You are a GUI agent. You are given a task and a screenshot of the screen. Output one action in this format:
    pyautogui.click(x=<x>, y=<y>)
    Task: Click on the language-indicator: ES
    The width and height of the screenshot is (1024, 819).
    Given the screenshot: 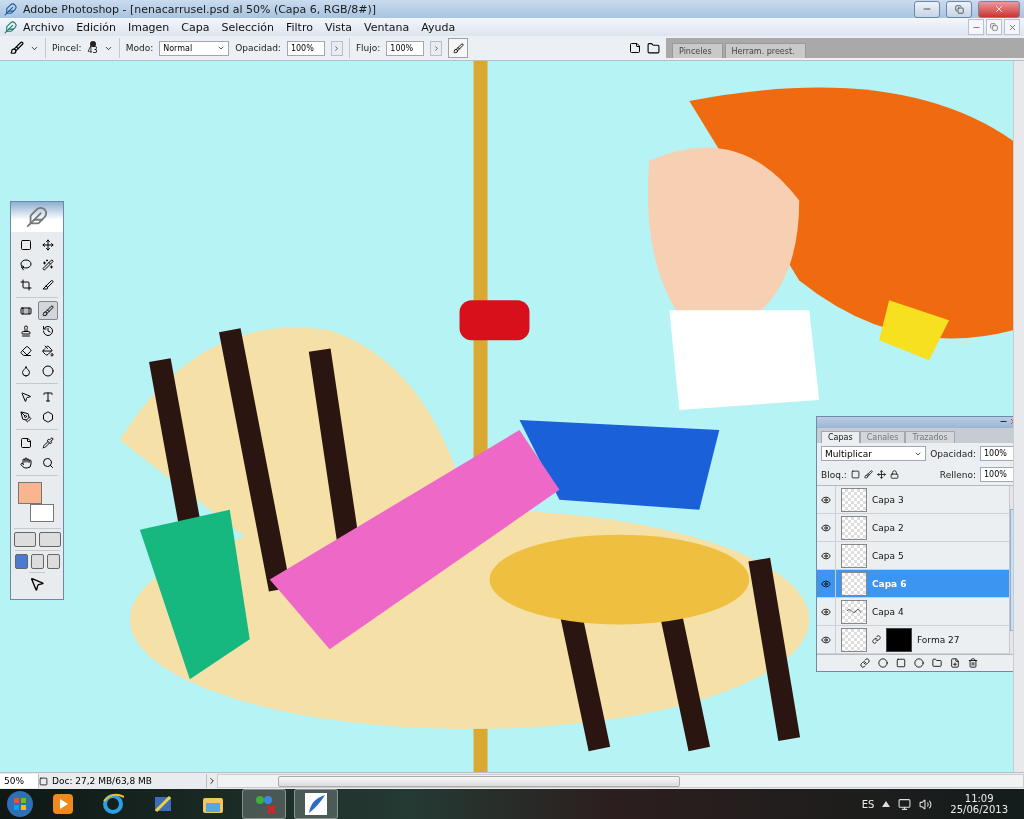 What is the action you would take?
    pyautogui.click(x=868, y=804)
    